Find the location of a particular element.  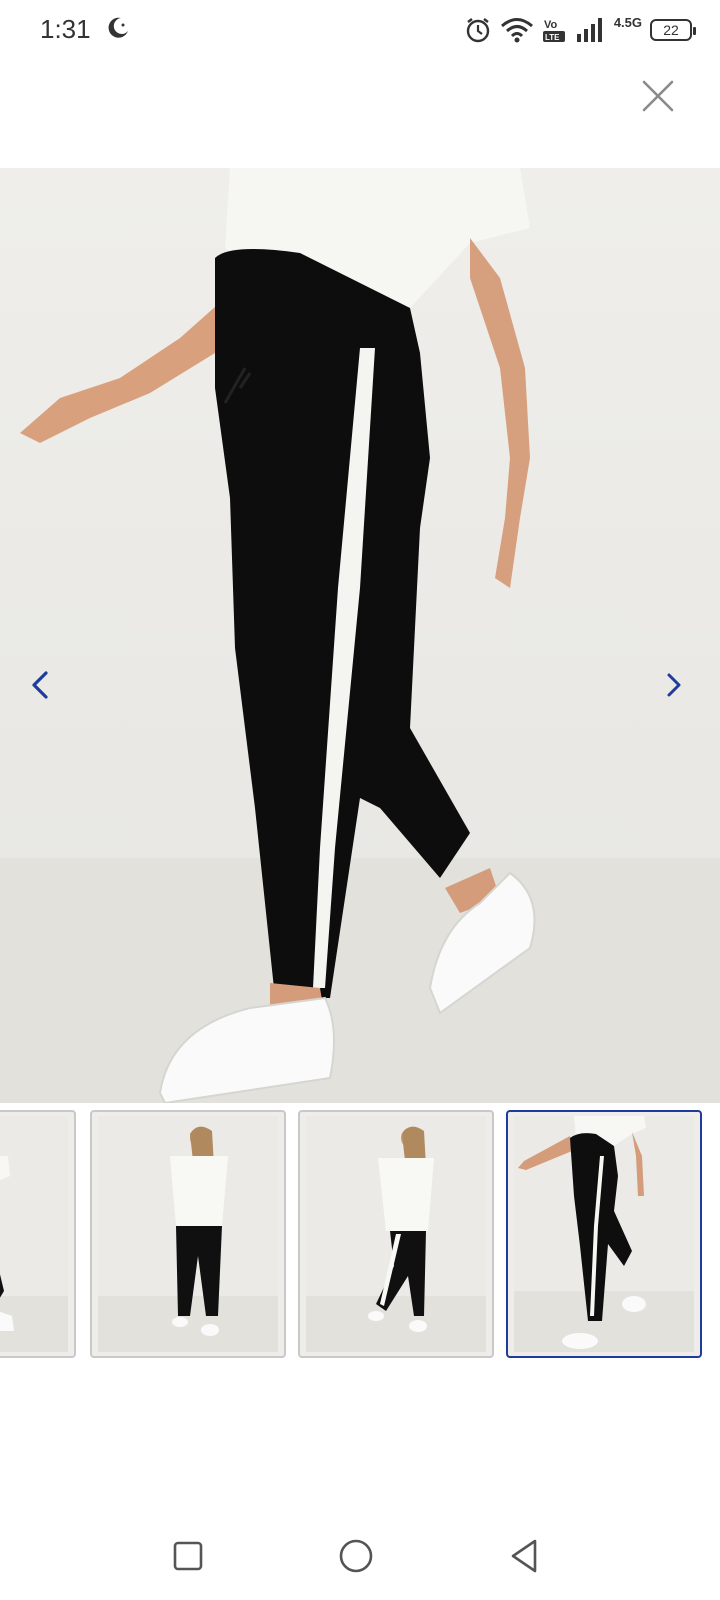

close-button is located at coordinates (658, 96).